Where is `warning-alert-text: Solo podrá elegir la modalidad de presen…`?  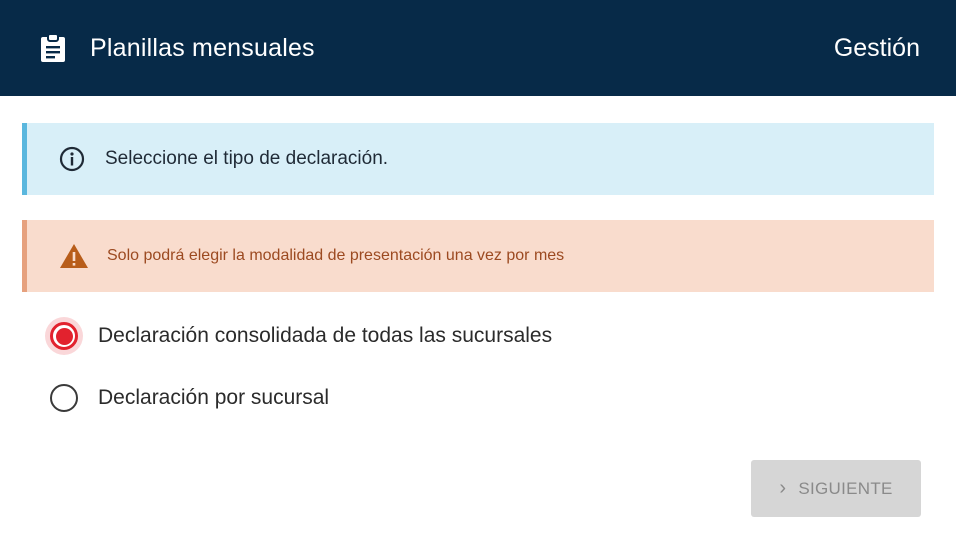 warning-alert-text: Solo podrá elegir la modalidad de presen… is located at coordinates (336, 255).